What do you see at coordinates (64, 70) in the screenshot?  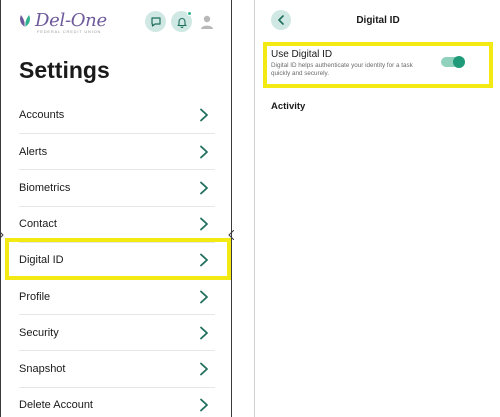 I see `page-title: Settings` at bounding box center [64, 70].